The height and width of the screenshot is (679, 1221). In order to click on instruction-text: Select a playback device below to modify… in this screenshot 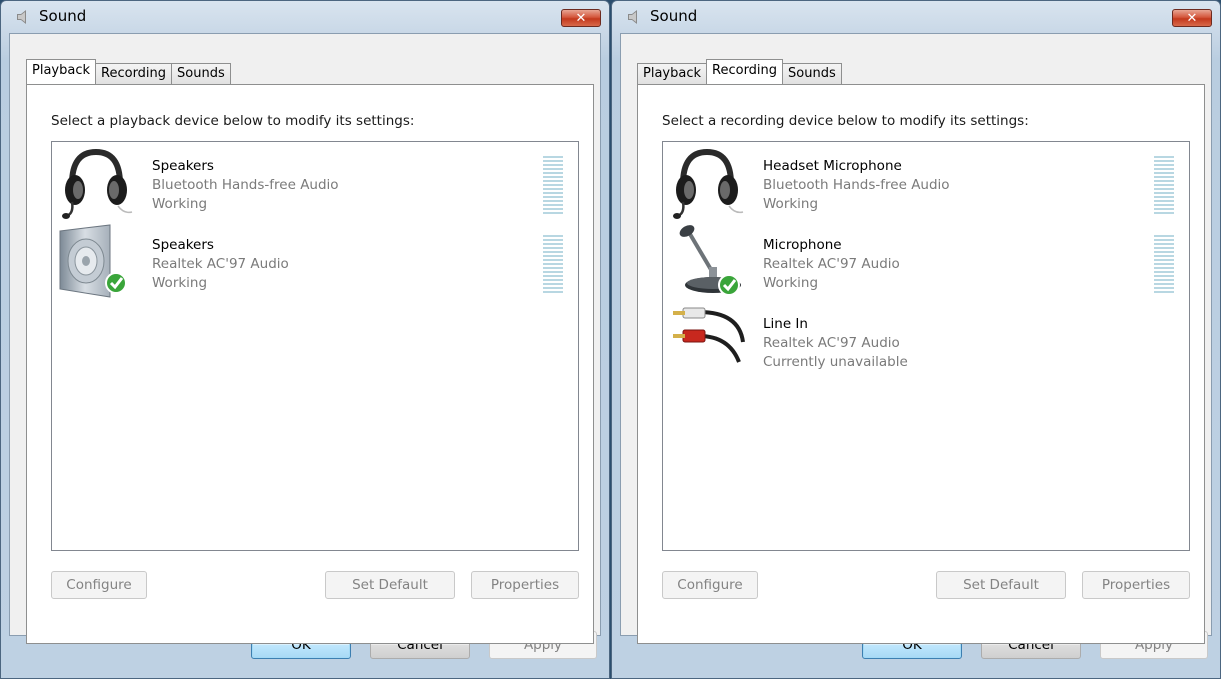, I will do `click(233, 121)`.